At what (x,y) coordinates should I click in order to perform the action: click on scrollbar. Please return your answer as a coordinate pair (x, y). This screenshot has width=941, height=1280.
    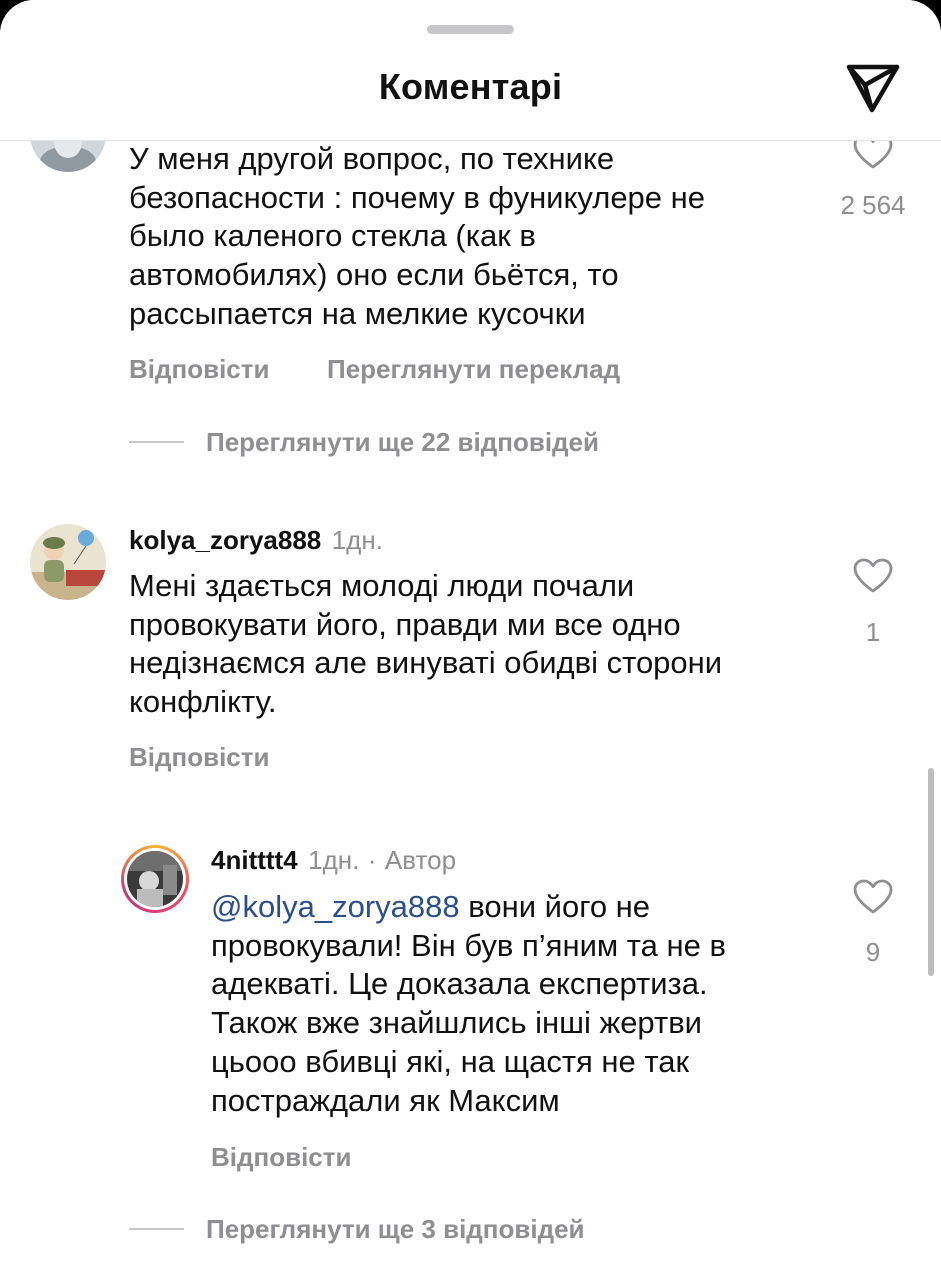
    Looking at the image, I should click on (931, 872).